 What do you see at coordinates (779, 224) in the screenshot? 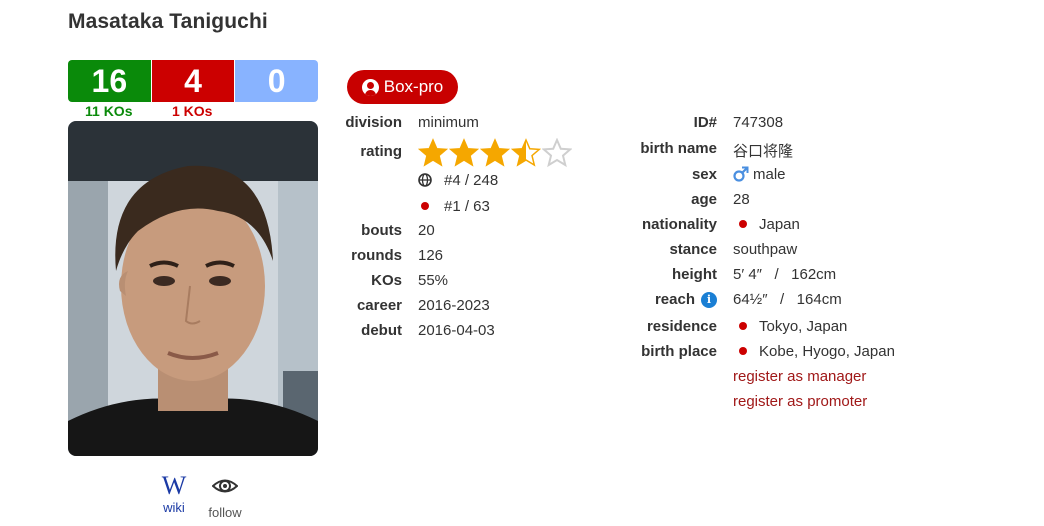
I see `nationality-text: Japan` at bounding box center [779, 224].